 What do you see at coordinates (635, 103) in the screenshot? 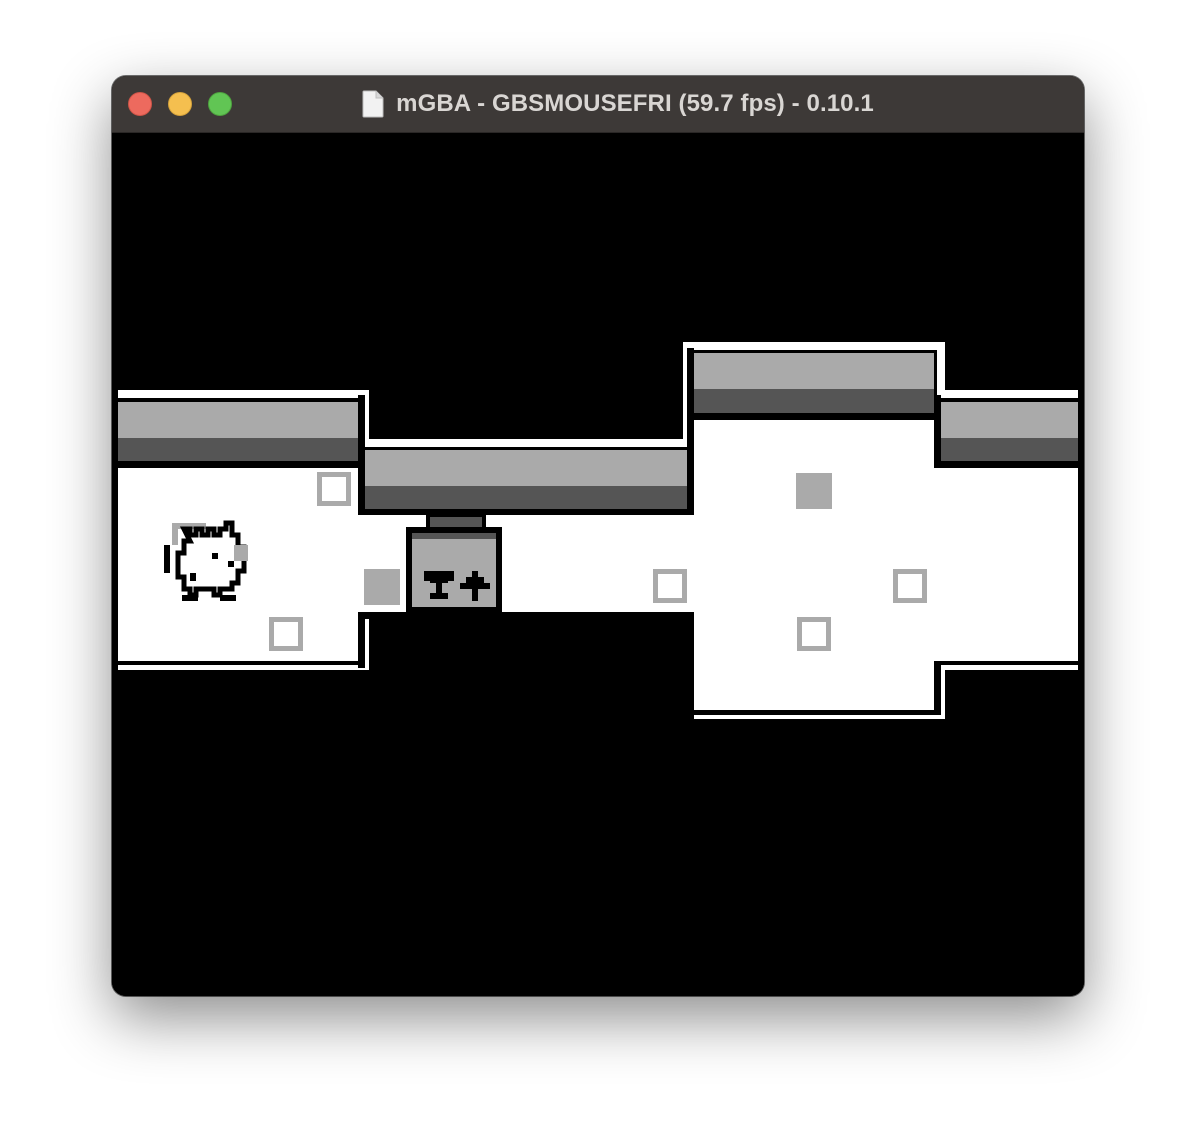
I see `window-title: mGBA - GBSMOUSEFRI (59.7 fps) - 0.10.1` at bounding box center [635, 103].